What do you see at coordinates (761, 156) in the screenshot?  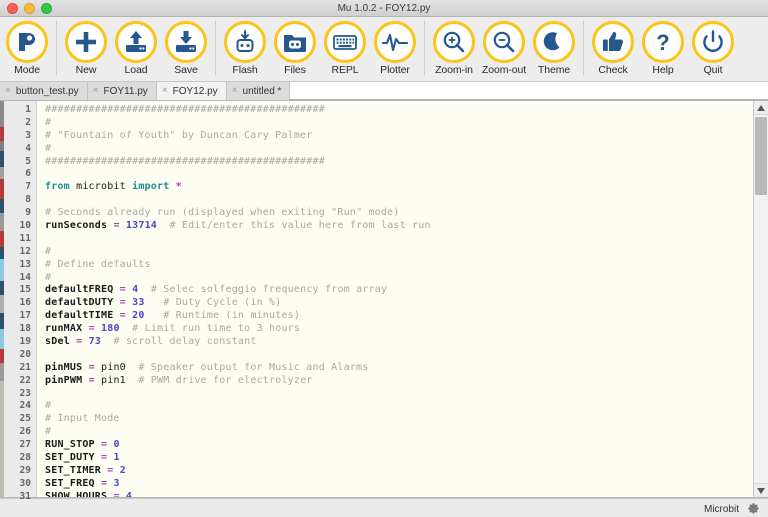 I see `scrollbar-thumb` at bounding box center [761, 156].